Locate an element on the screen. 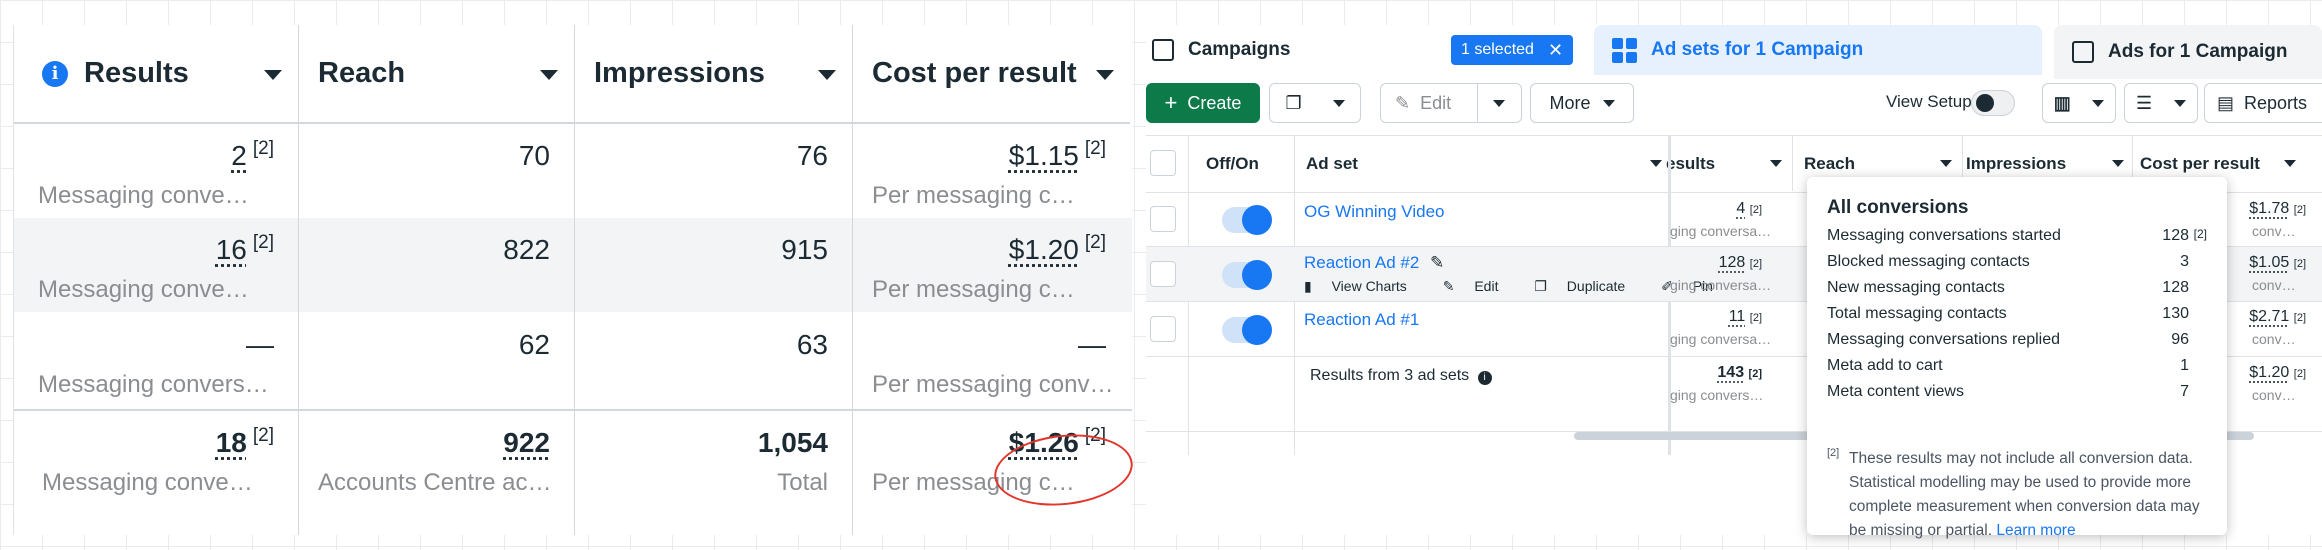 The height and width of the screenshot is (550, 2322). cost-number: $2.71 is located at coordinates (2269, 316).